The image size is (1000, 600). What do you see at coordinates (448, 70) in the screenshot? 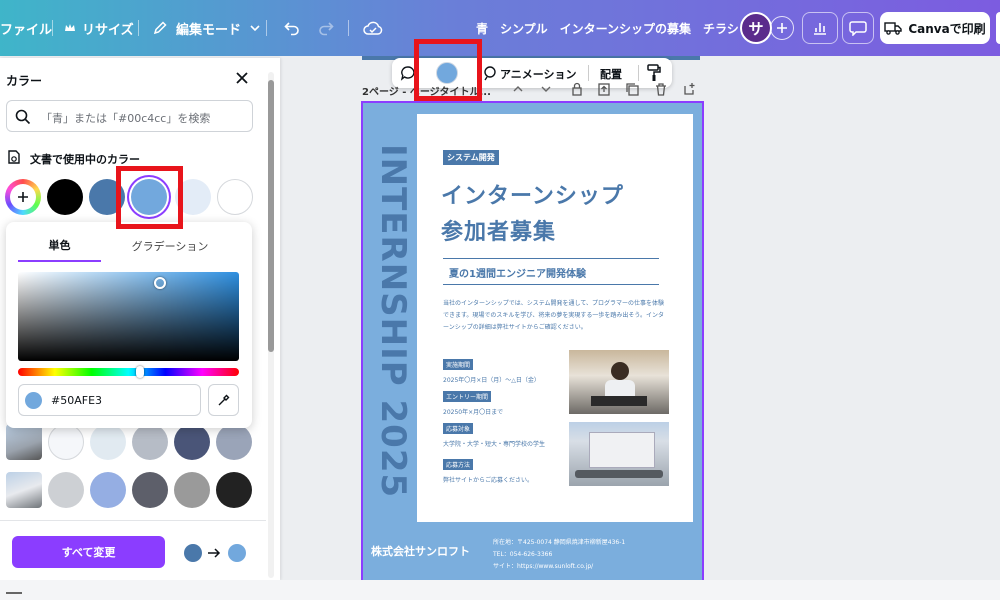
I see `highlight-box-toolbar-color` at bounding box center [448, 70].